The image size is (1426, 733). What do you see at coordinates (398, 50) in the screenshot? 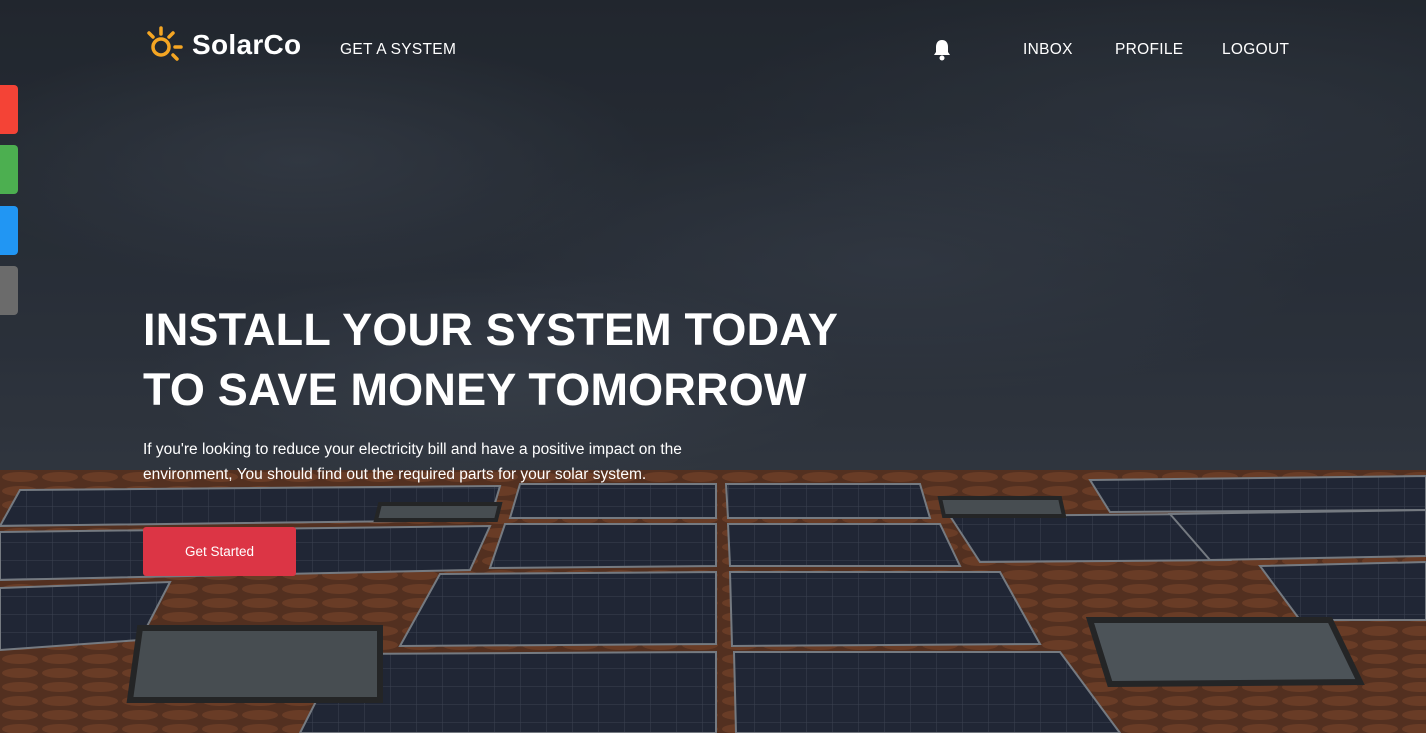
I see `nav-get-a-system: GET A SYSTEM` at bounding box center [398, 50].